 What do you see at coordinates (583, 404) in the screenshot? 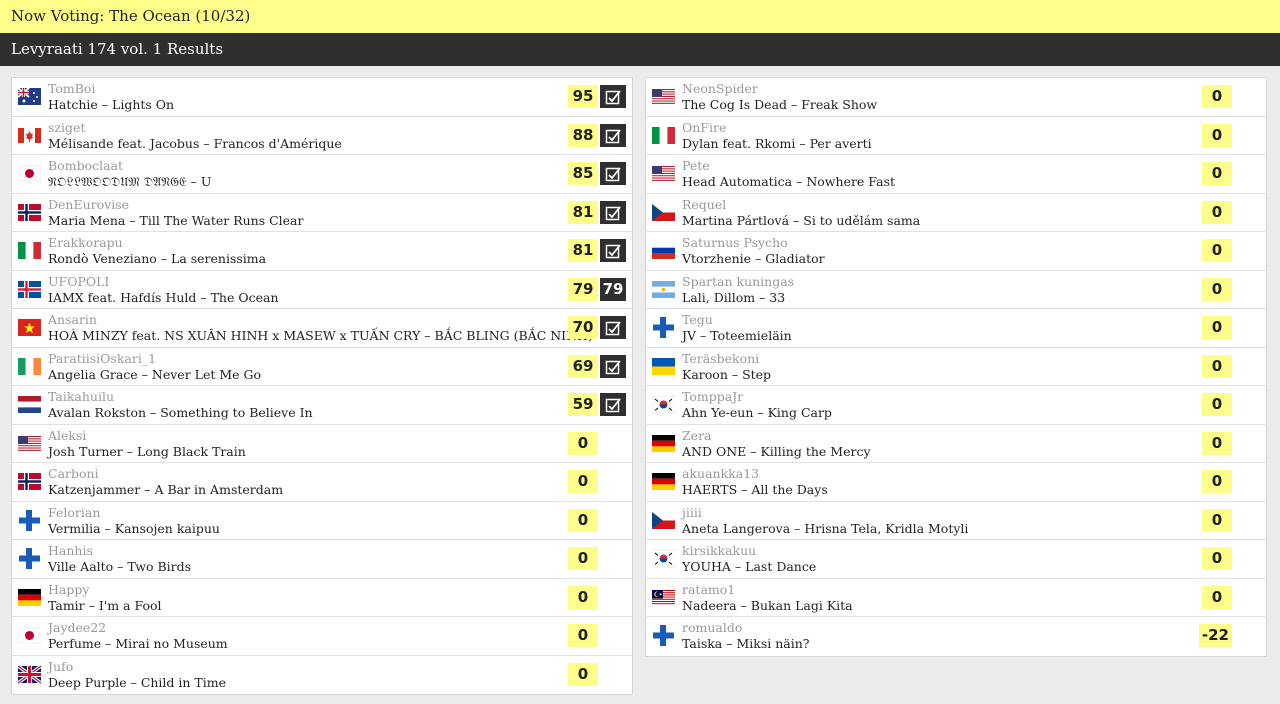
I see `score-badge: 59` at bounding box center [583, 404].